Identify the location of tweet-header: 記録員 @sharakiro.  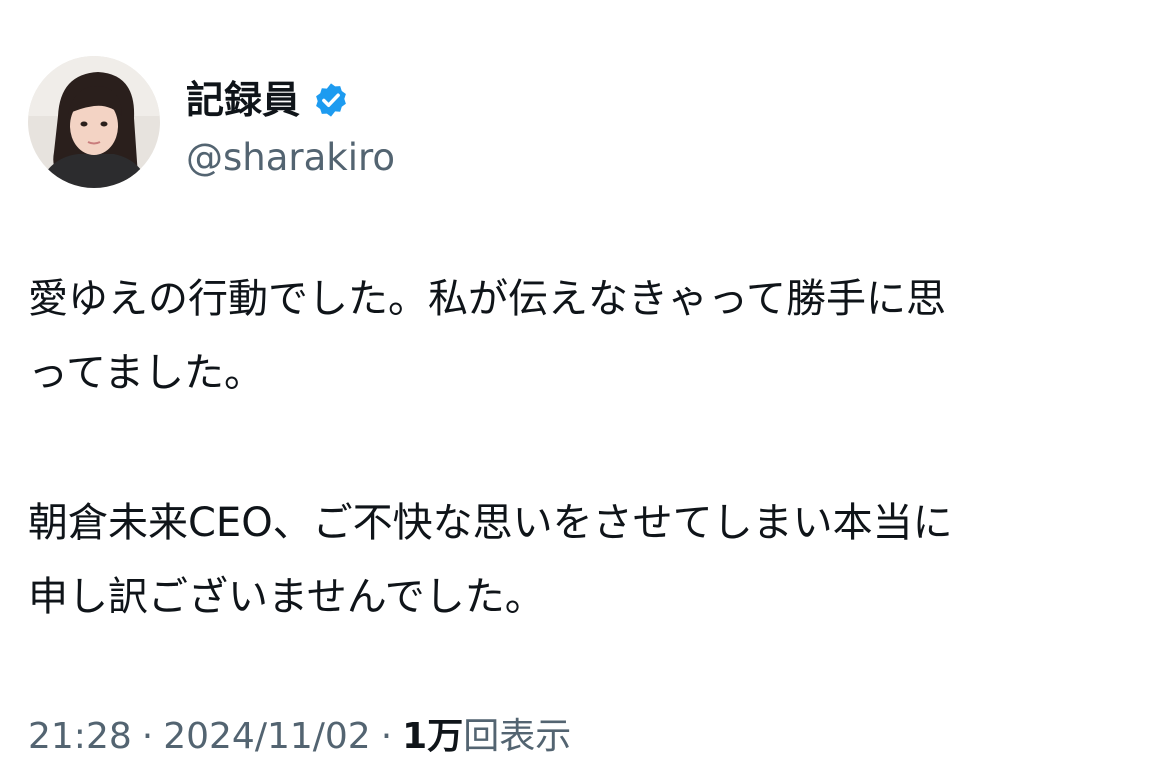
(211, 122).